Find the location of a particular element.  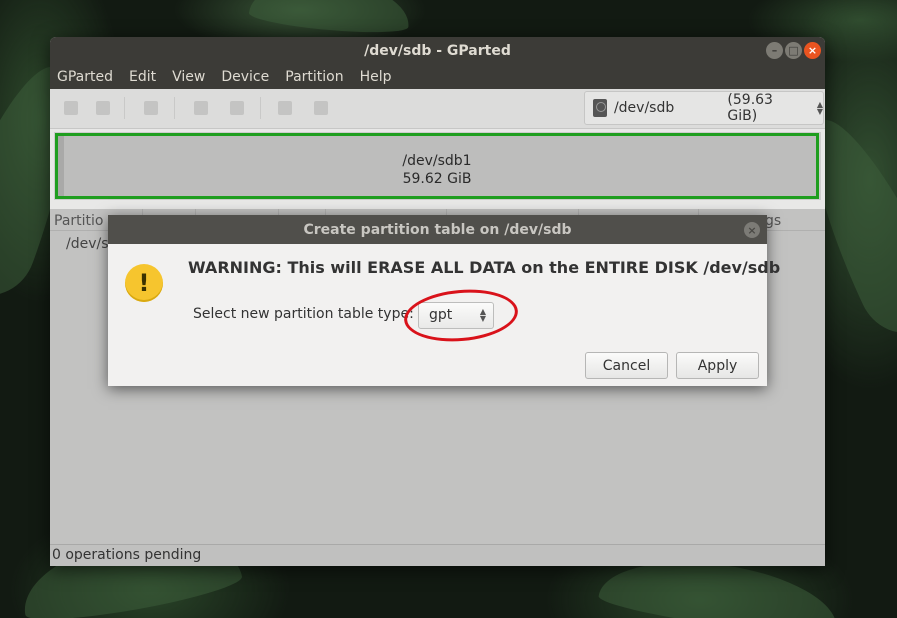

device-name: /dev/sdb is located at coordinates (644, 108).